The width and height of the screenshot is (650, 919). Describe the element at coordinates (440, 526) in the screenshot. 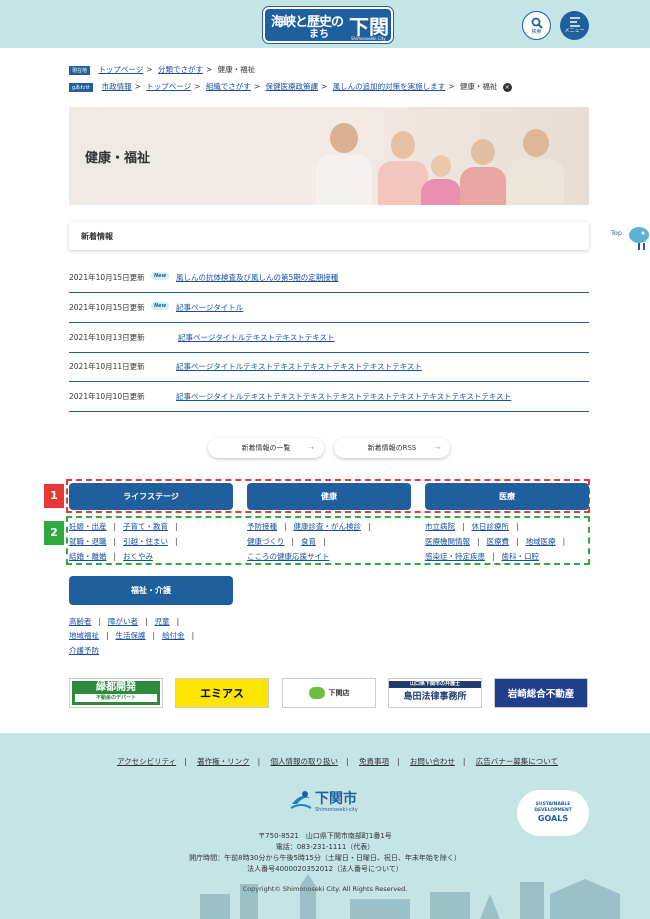

I see `category-link: 市立病院` at that location.